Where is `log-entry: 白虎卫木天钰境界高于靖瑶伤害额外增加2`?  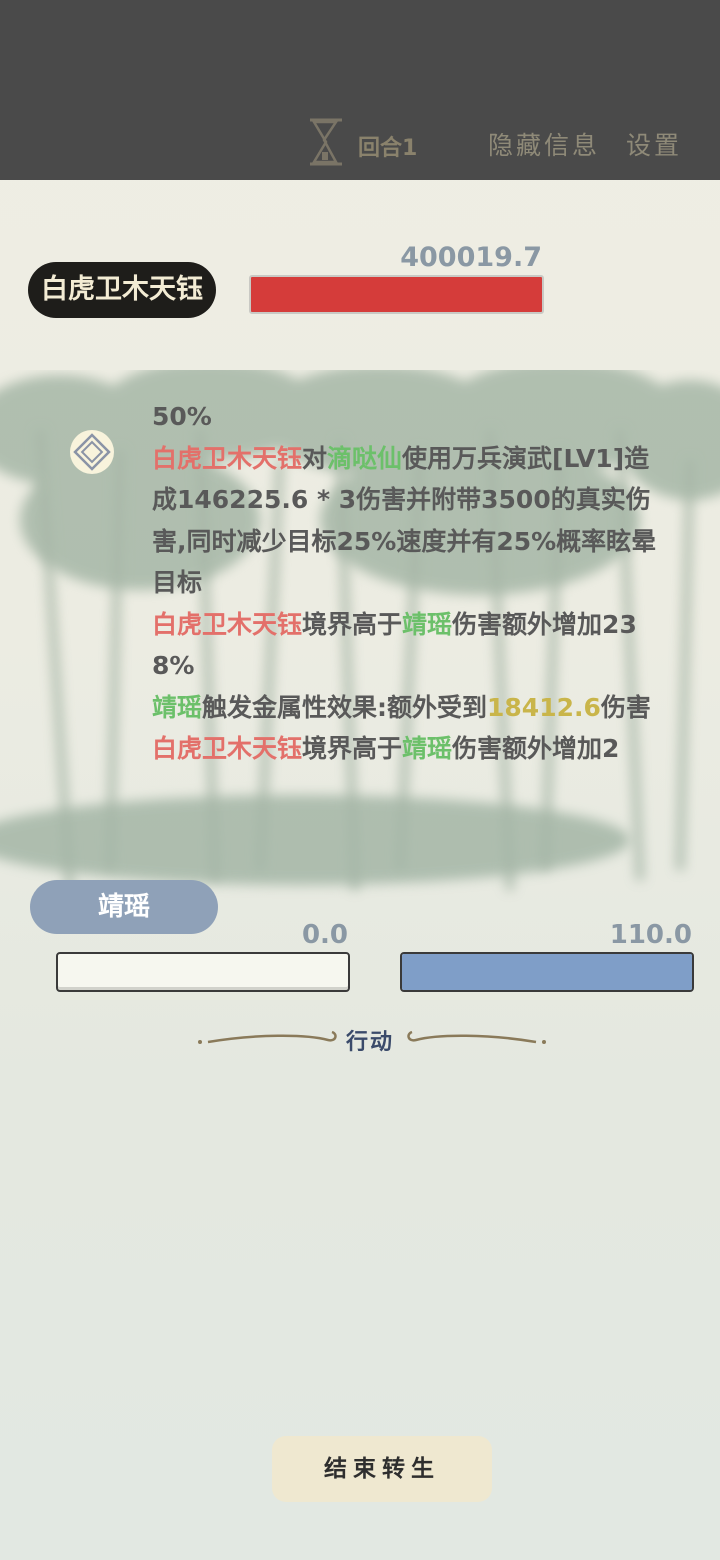 log-entry: 白虎卫木天钰境界高于靖瑶伤害额外增加2 is located at coordinates (412, 749).